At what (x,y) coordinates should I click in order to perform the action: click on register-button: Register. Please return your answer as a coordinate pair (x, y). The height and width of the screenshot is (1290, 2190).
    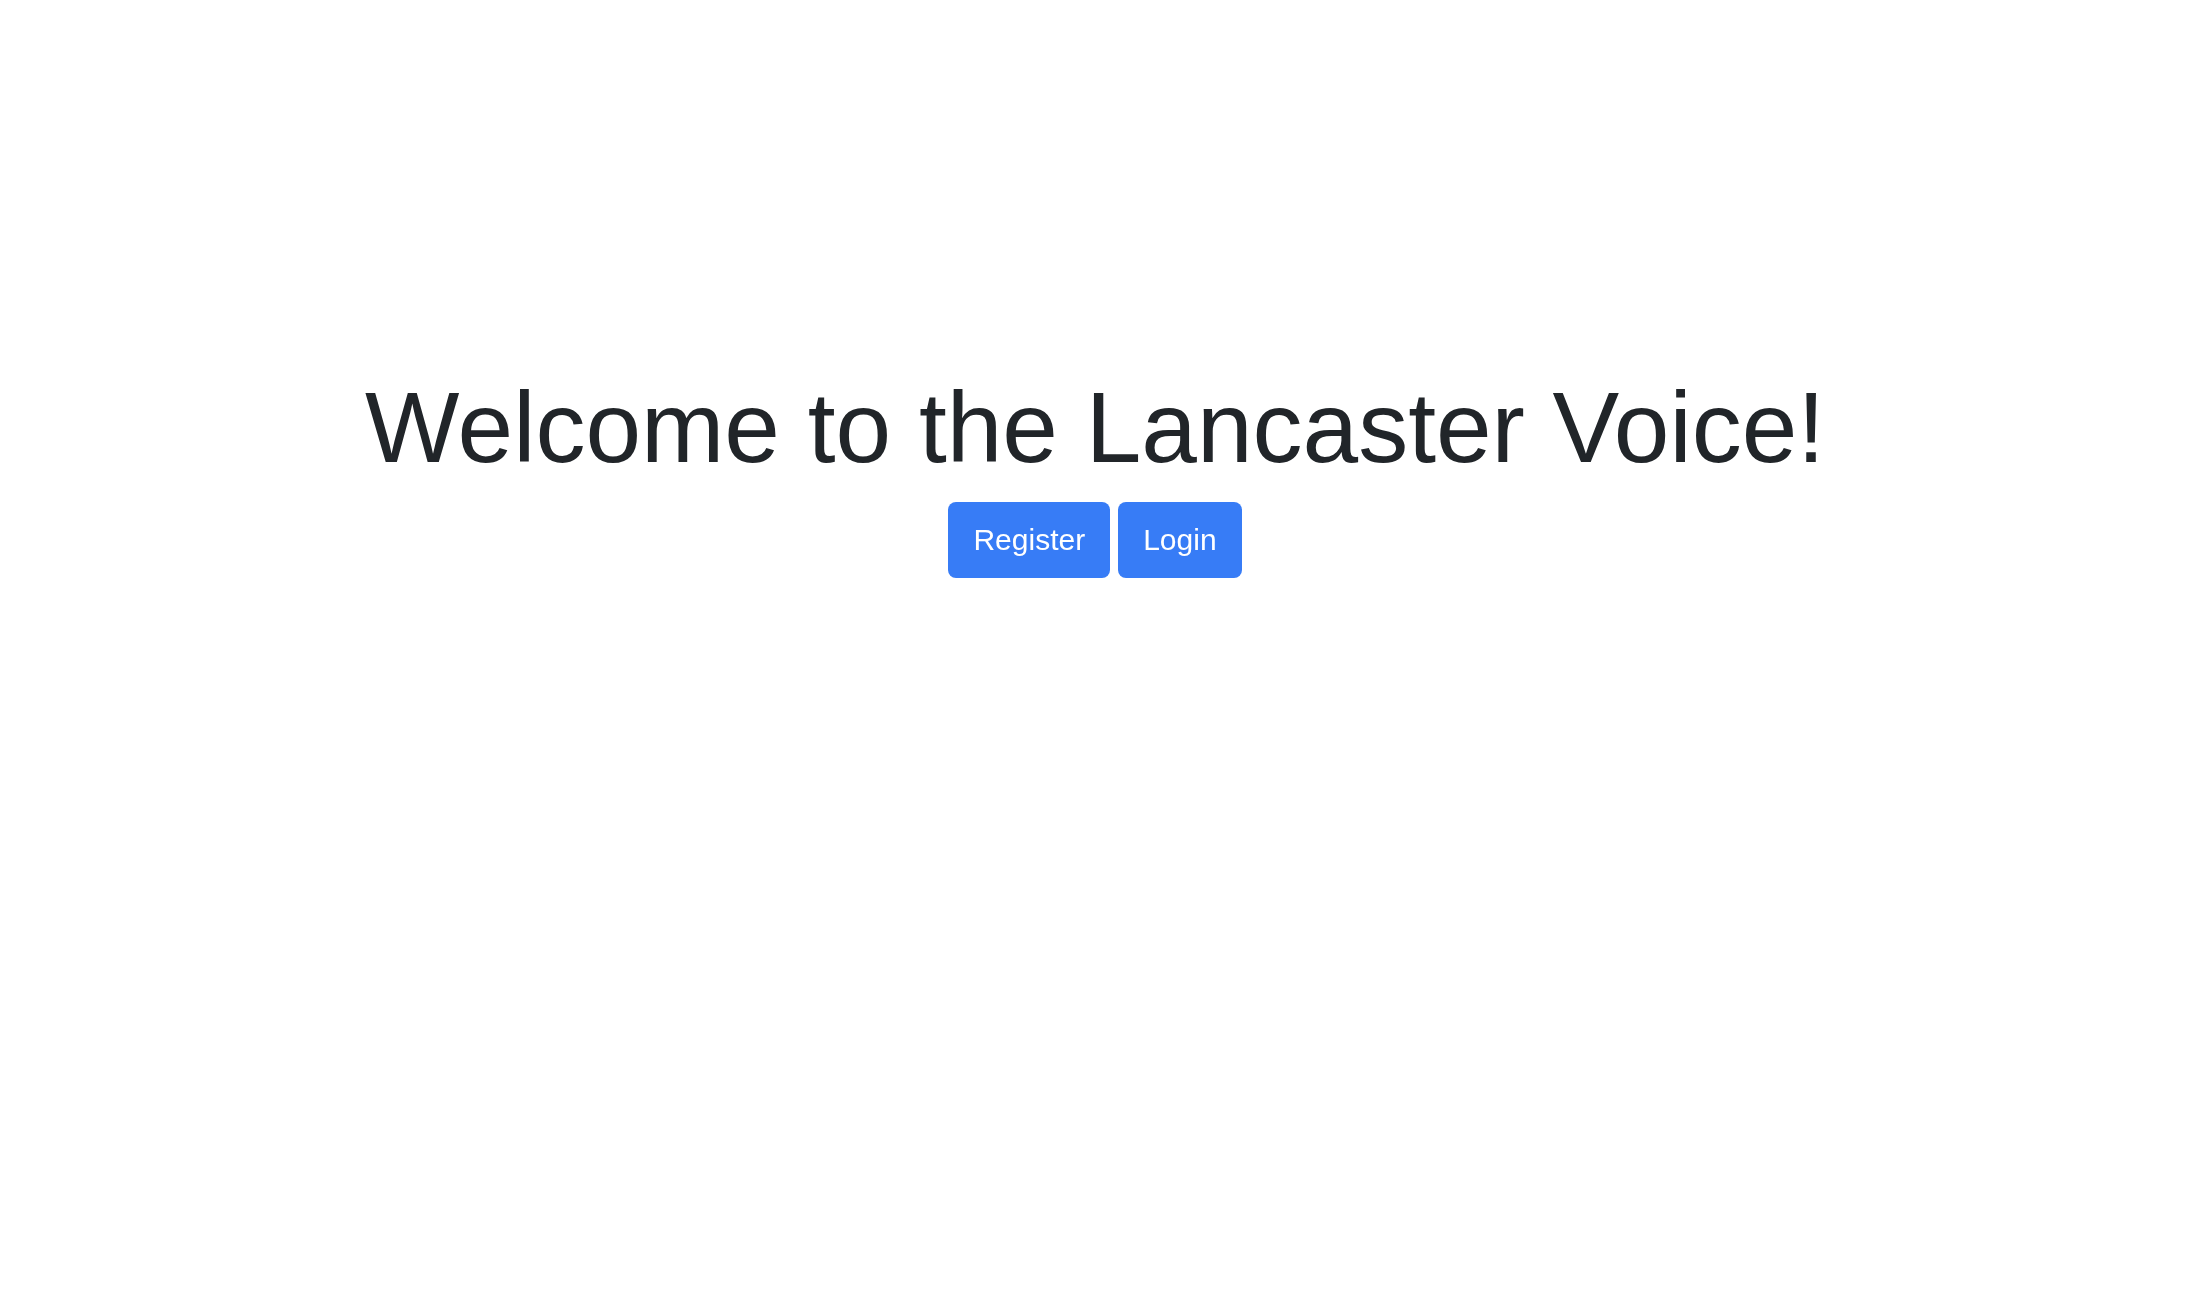
    Looking at the image, I should click on (1029, 540).